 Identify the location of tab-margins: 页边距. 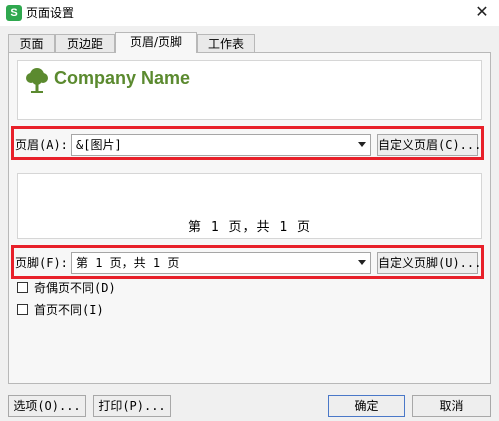
(85, 43).